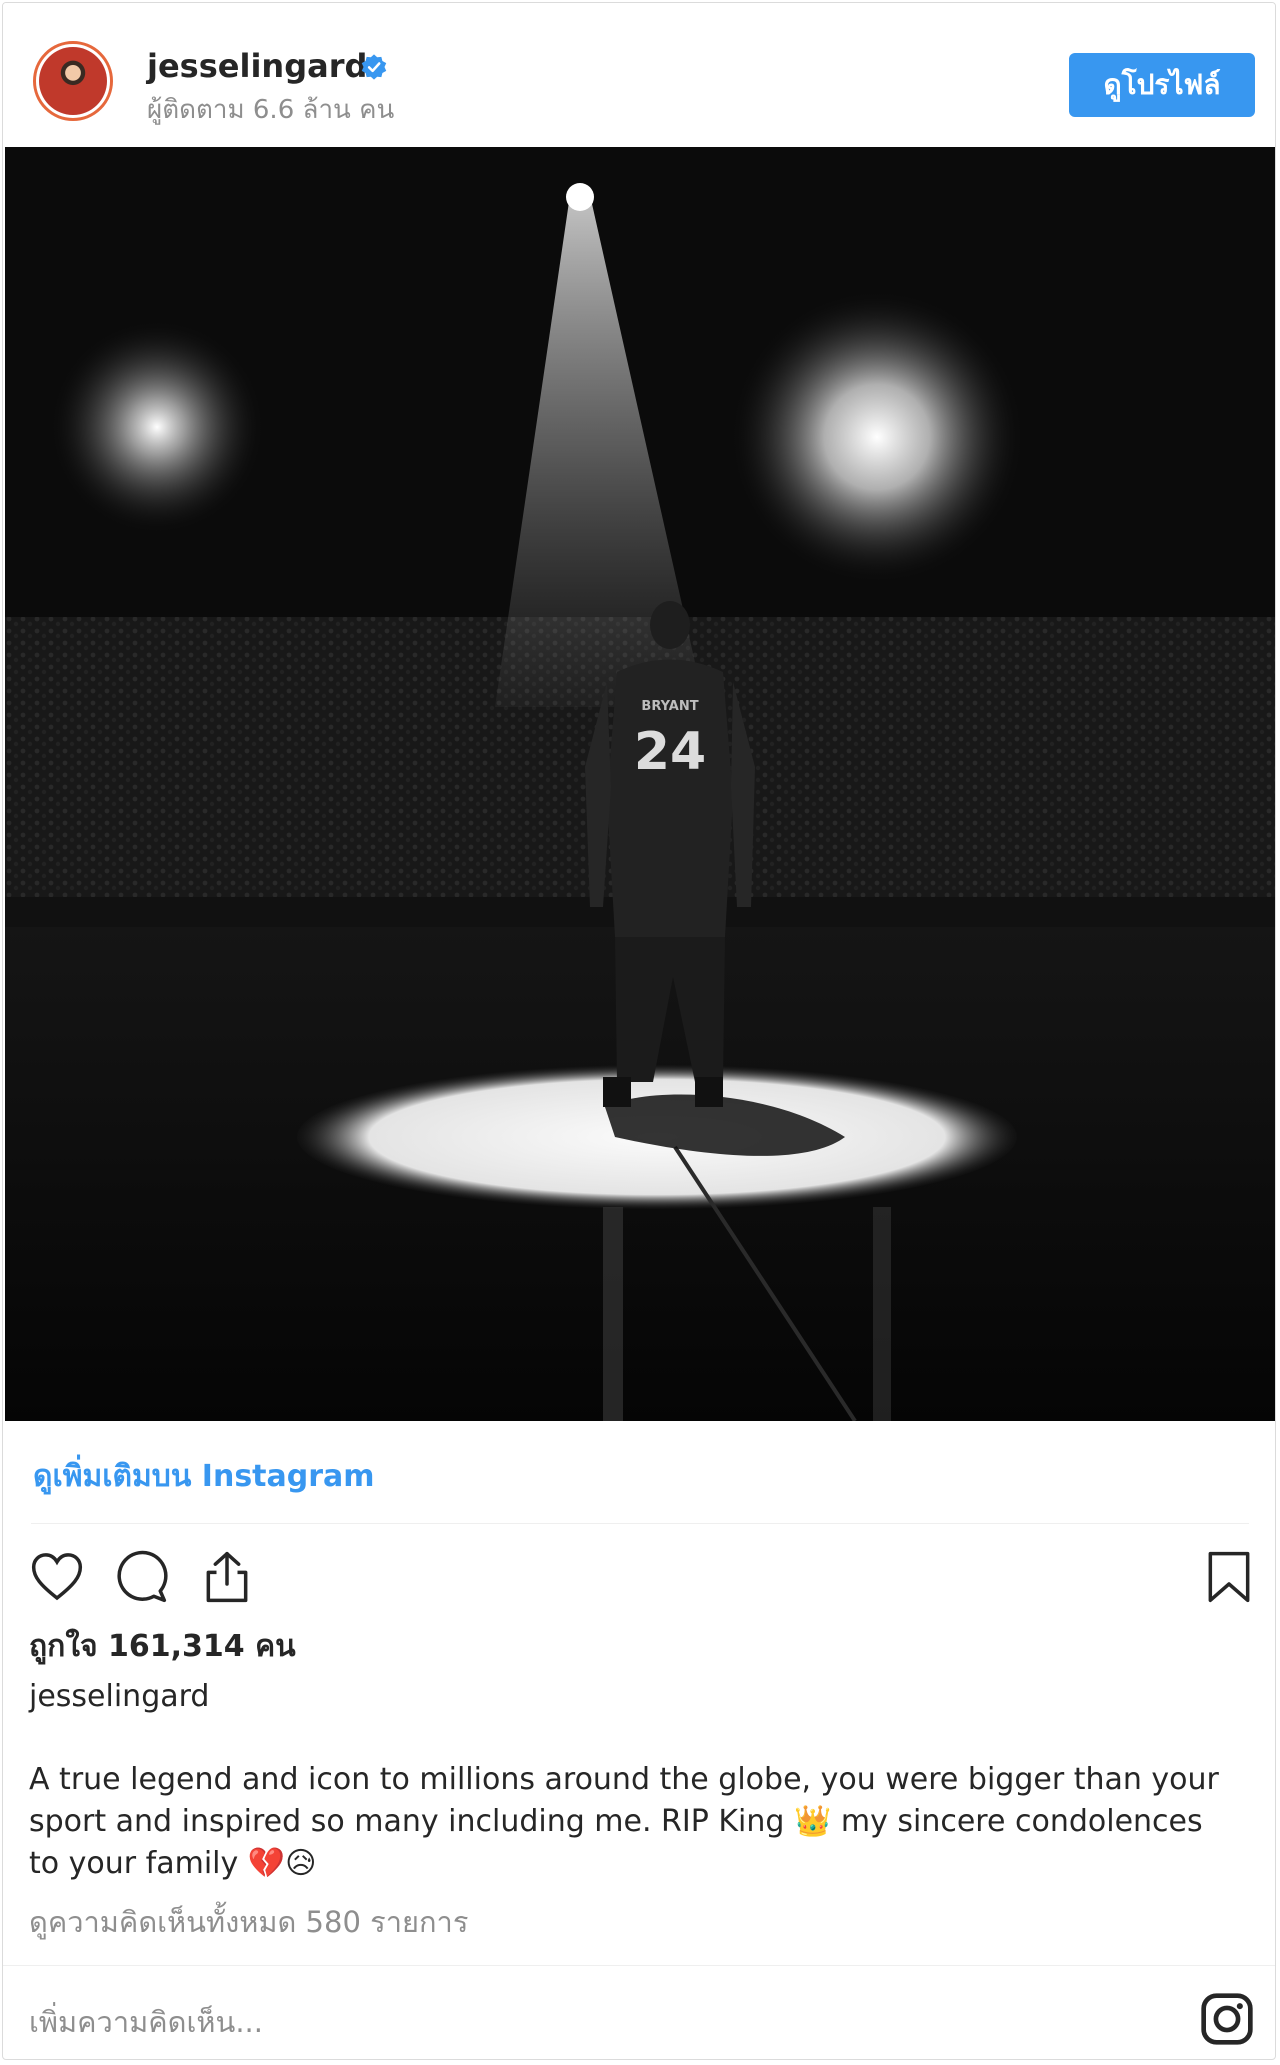  What do you see at coordinates (204, 1476) in the screenshot?
I see `view-more-on-instagram-link: ดูเพิ่มเติมบน Instagram` at bounding box center [204, 1476].